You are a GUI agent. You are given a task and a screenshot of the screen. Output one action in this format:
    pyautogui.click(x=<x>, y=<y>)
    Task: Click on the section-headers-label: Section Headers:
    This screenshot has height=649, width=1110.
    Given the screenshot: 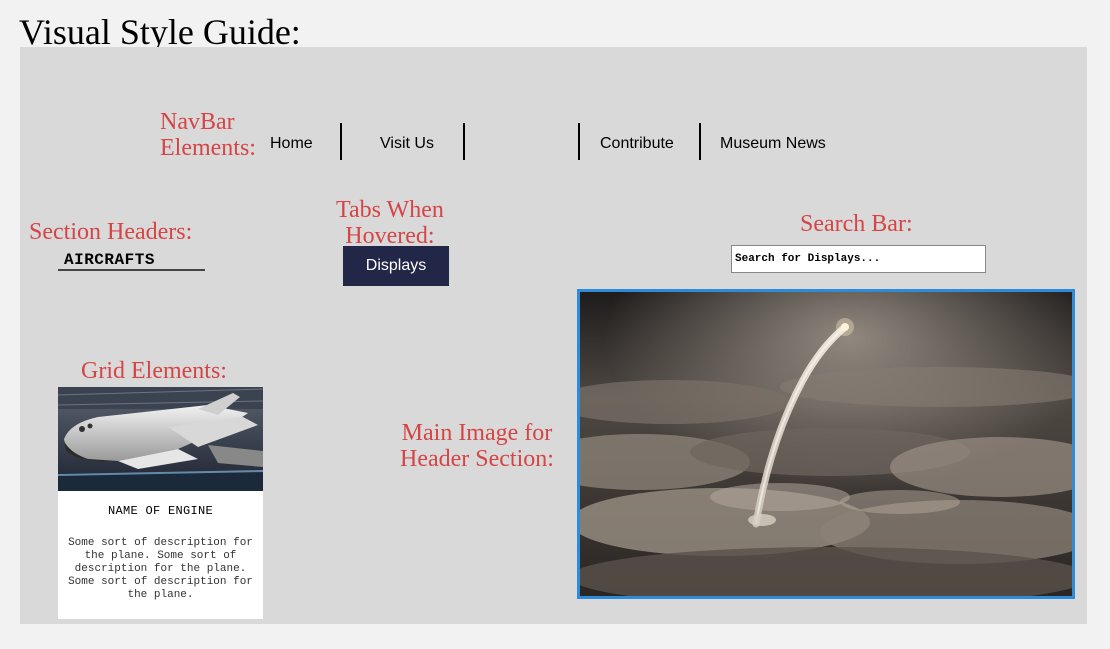 What is the action you would take?
    pyautogui.click(x=111, y=232)
    